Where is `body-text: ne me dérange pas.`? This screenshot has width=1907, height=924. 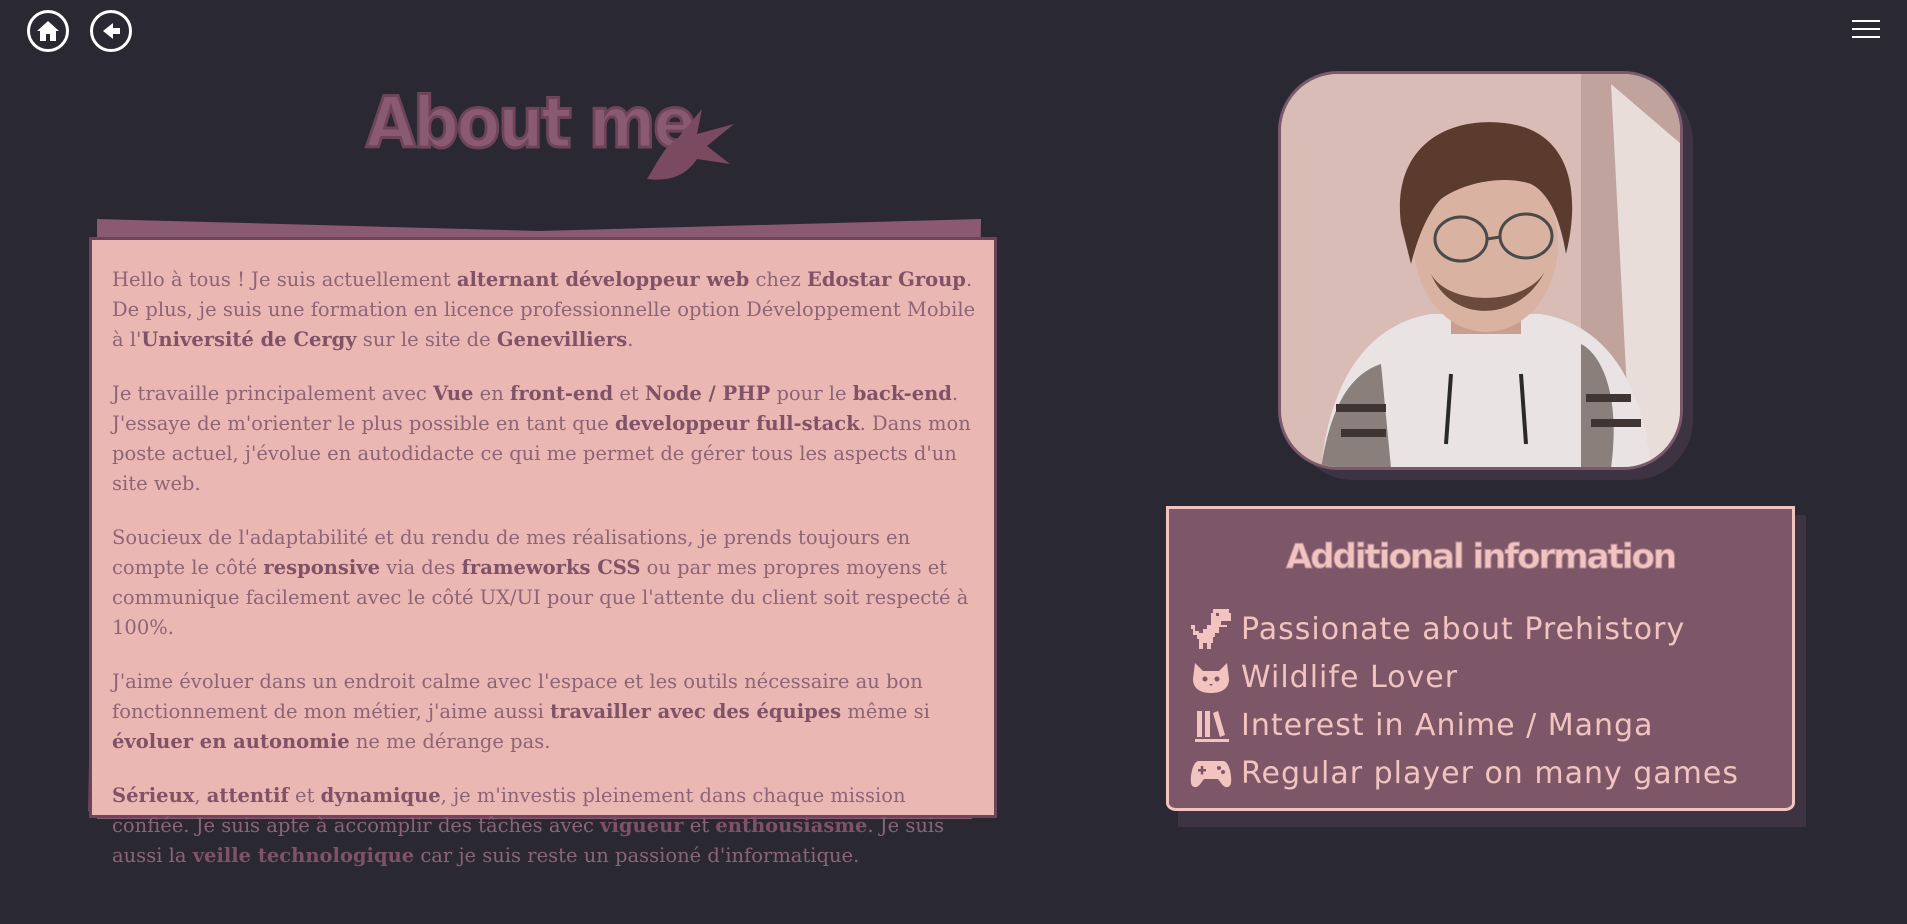 body-text: ne me dérange pas. is located at coordinates (450, 741).